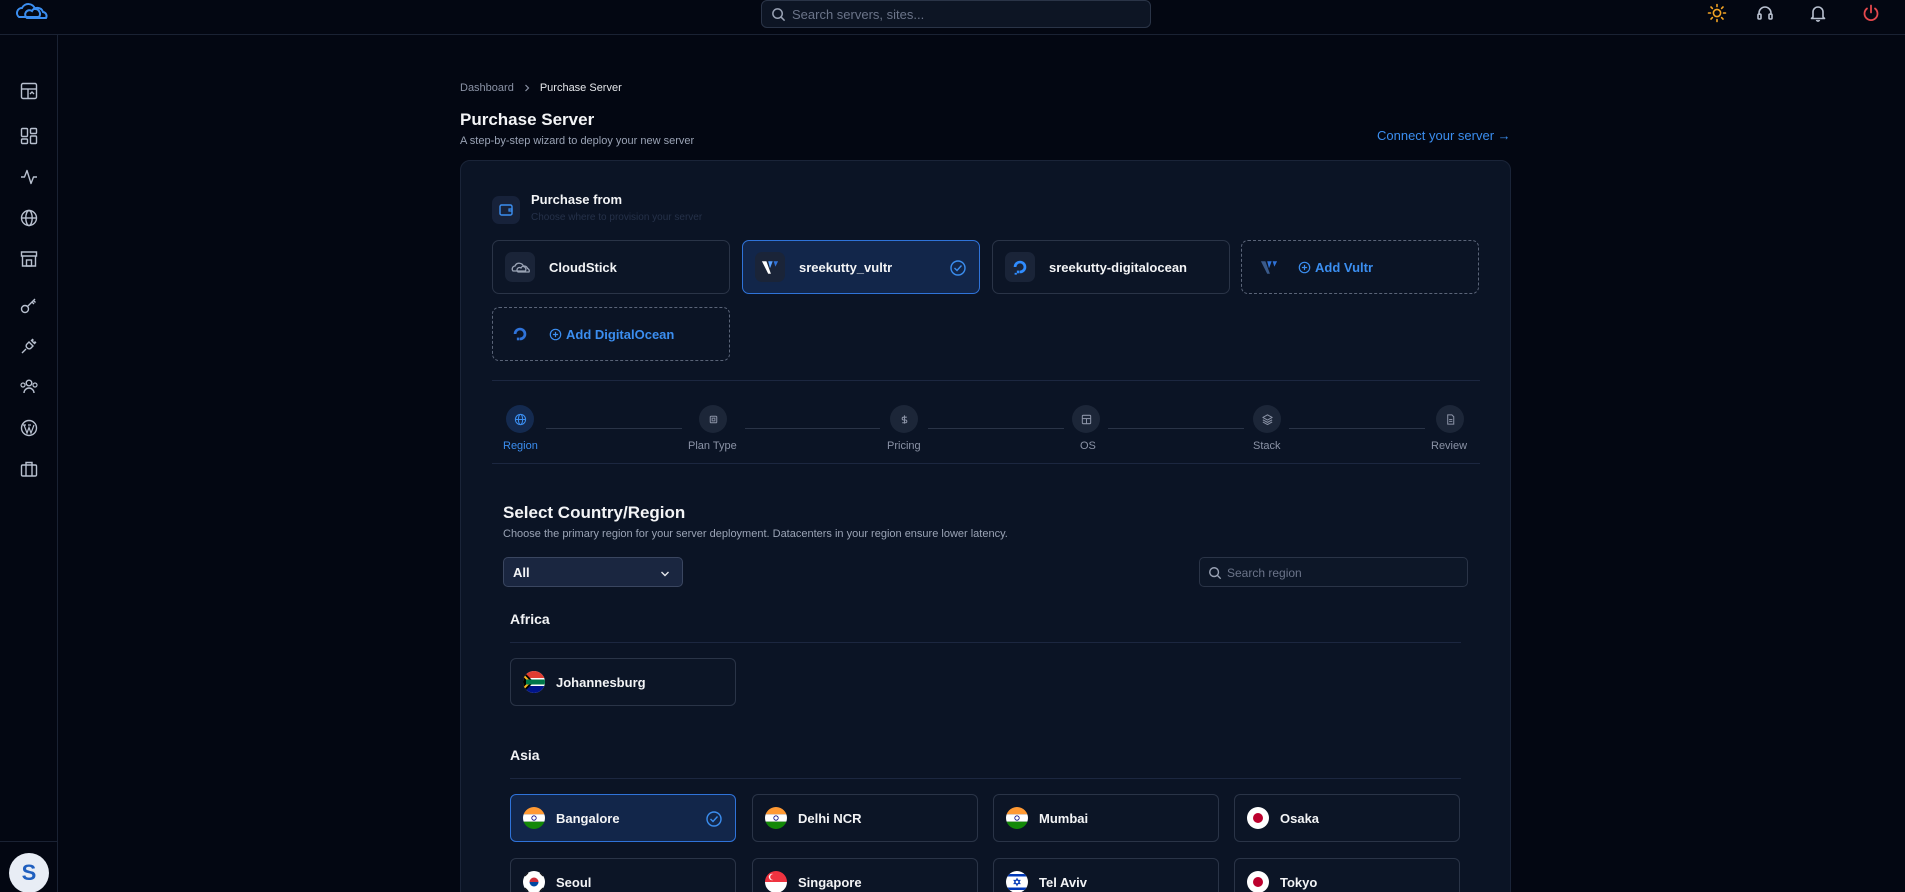 This screenshot has height=892, width=1905. What do you see at coordinates (534, 682) in the screenshot?
I see `south-africa-flag-icon` at bounding box center [534, 682].